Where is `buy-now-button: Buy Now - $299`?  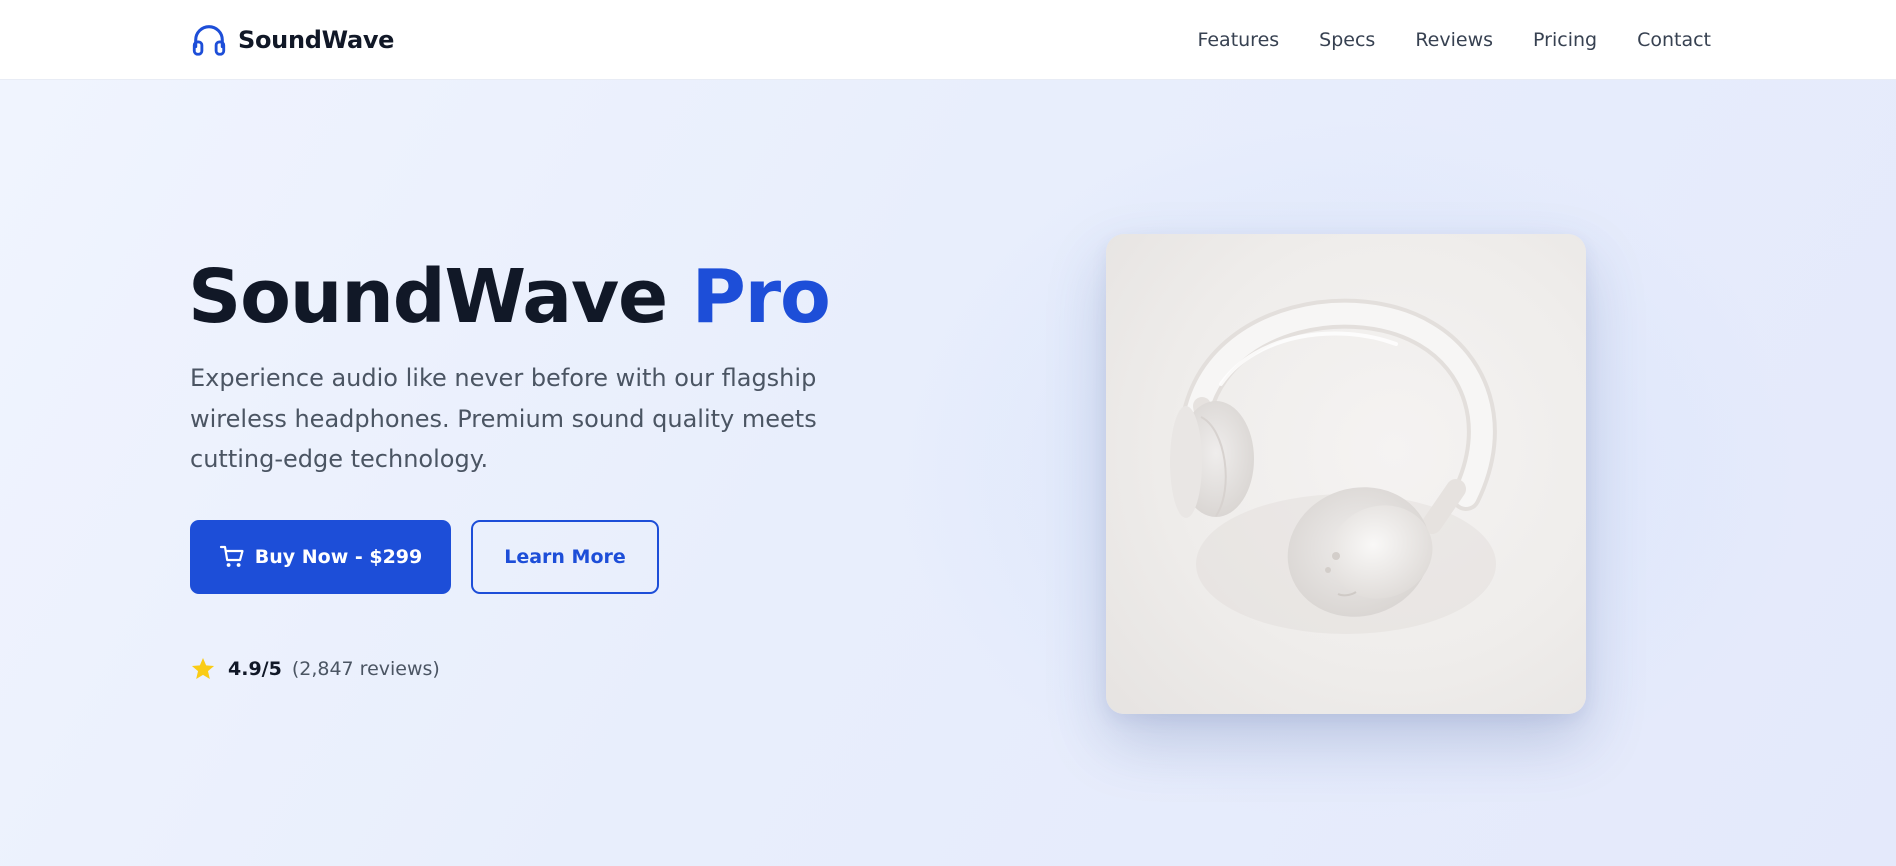 buy-now-button: Buy Now - $299 is located at coordinates (320, 557).